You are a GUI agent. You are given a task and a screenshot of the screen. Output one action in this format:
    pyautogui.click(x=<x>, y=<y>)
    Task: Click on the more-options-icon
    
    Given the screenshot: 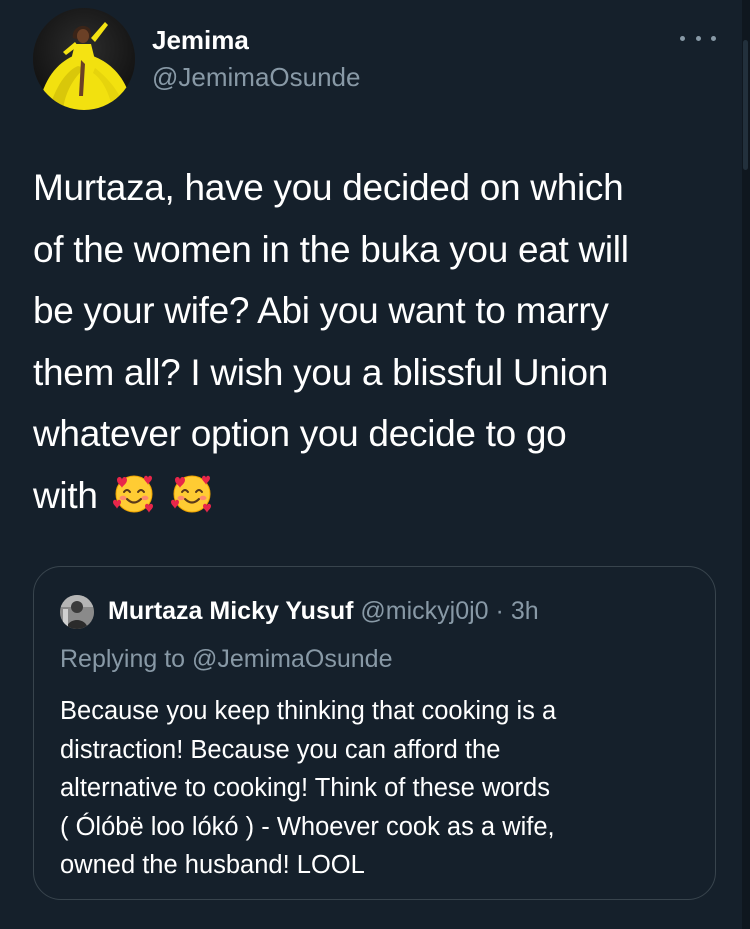 What is the action you would take?
    pyautogui.click(x=698, y=38)
    